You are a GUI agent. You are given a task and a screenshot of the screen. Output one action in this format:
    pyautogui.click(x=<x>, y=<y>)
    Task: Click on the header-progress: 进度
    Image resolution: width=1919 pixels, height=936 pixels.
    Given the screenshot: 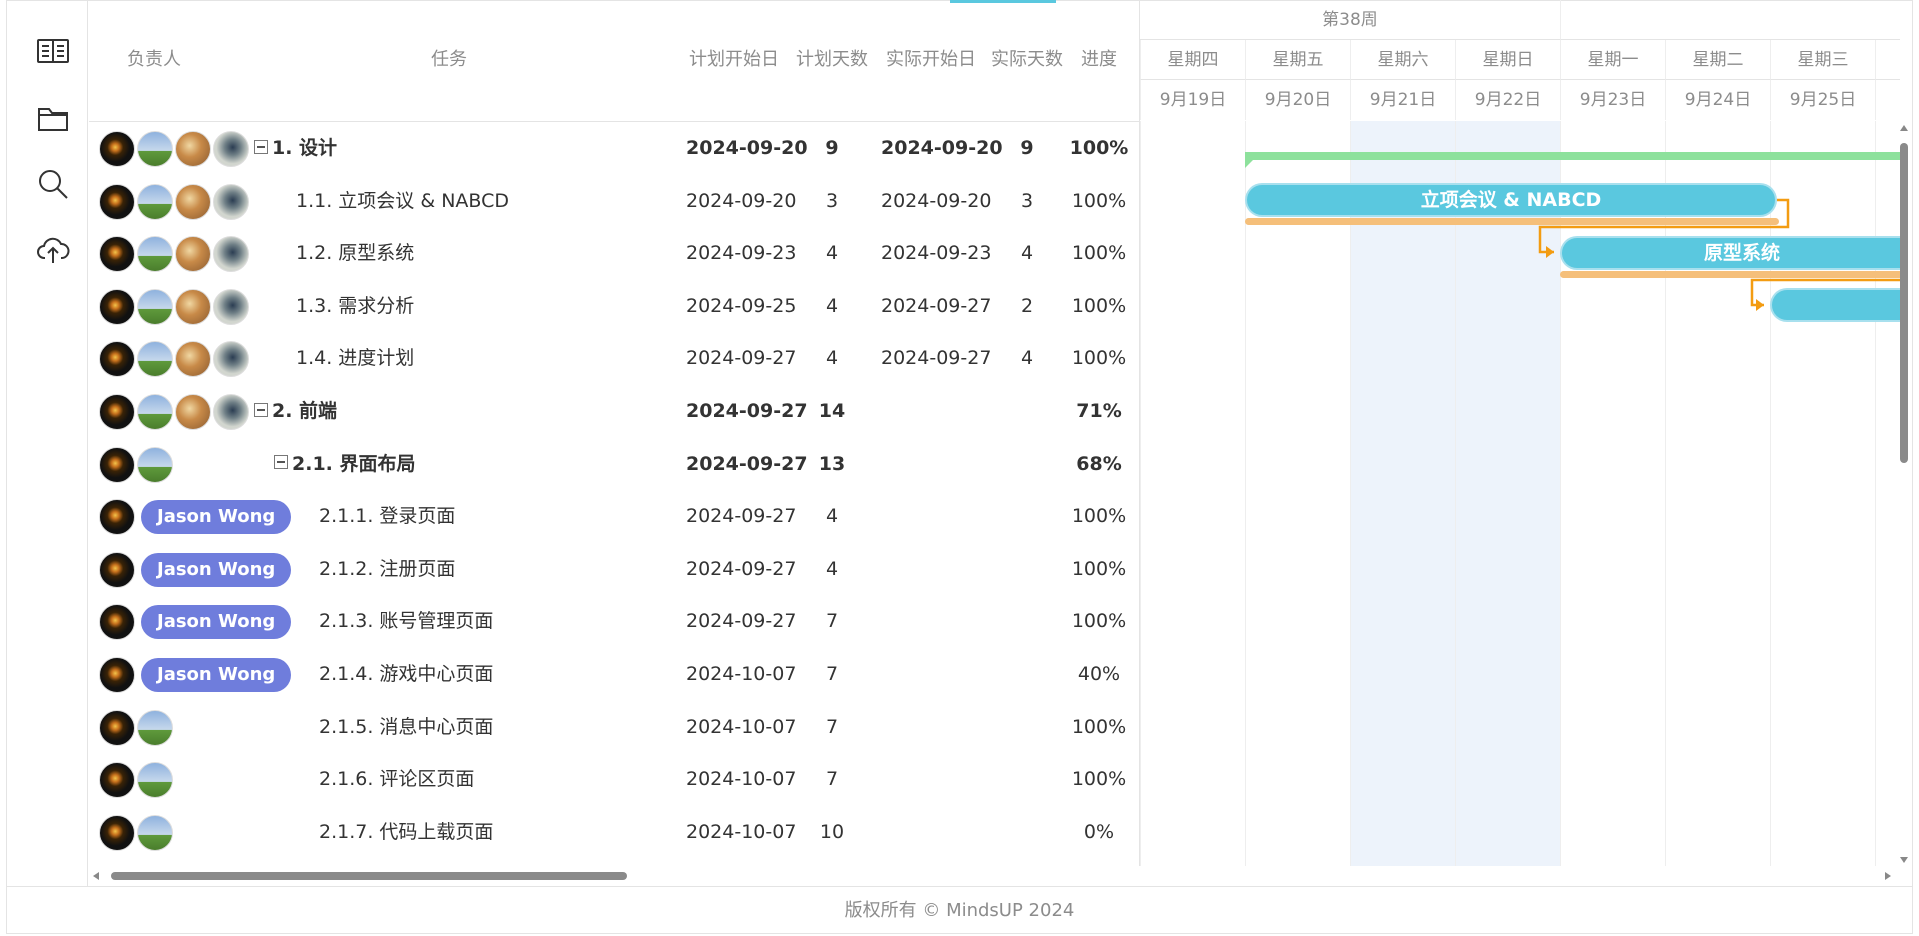 What is the action you would take?
    pyautogui.click(x=1099, y=58)
    